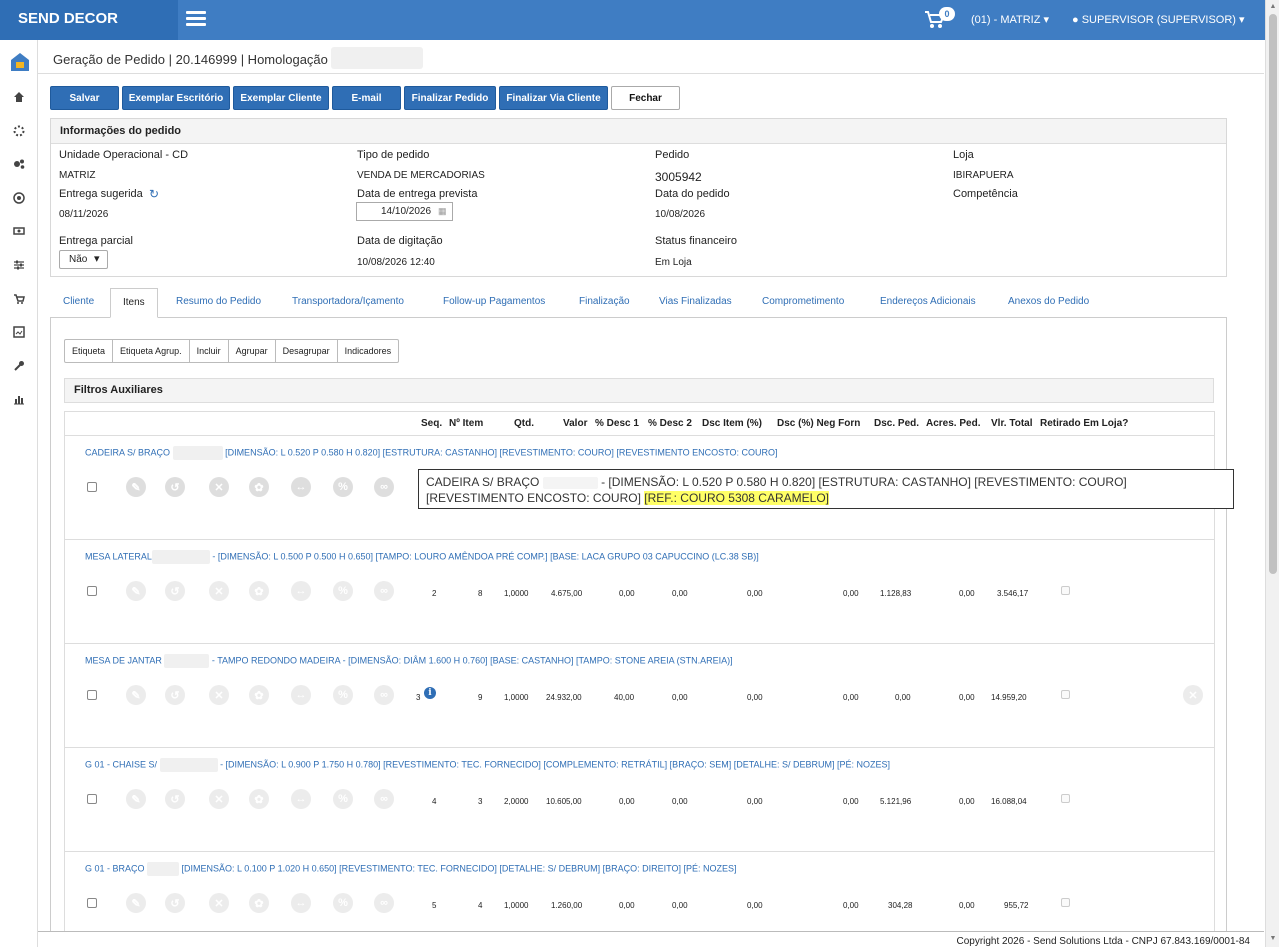  What do you see at coordinates (20, 62) in the screenshot?
I see `app-logo-icon` at bounding box center [20, 62].